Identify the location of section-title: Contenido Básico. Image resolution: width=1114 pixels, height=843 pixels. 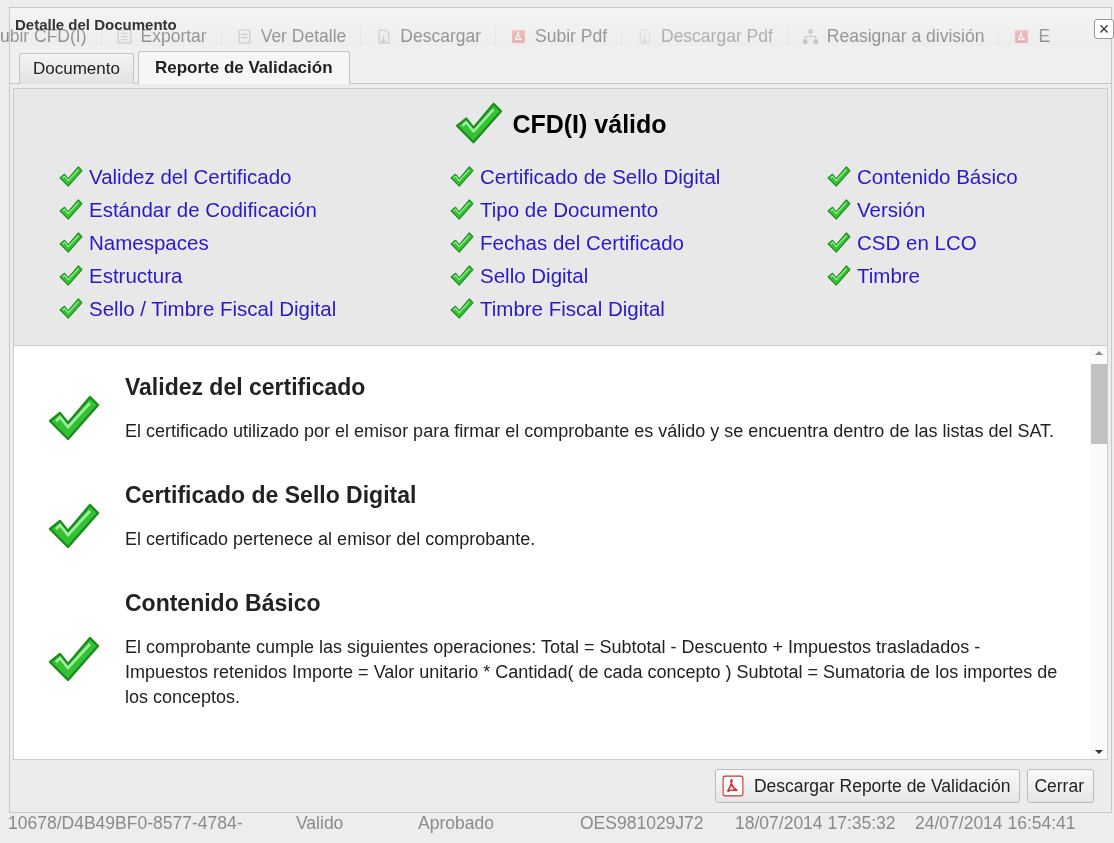
(223, 603).